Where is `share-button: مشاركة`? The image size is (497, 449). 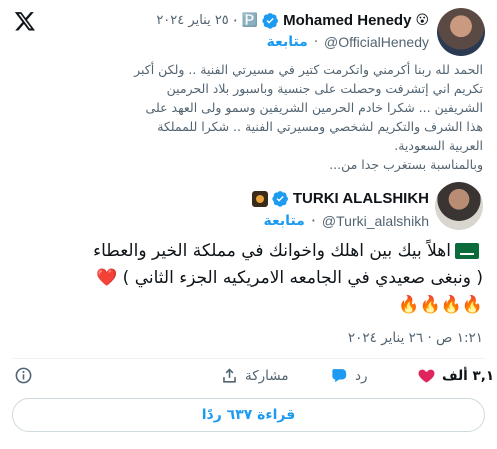 share-button: مشاركة is located at coordinates (254, 375).